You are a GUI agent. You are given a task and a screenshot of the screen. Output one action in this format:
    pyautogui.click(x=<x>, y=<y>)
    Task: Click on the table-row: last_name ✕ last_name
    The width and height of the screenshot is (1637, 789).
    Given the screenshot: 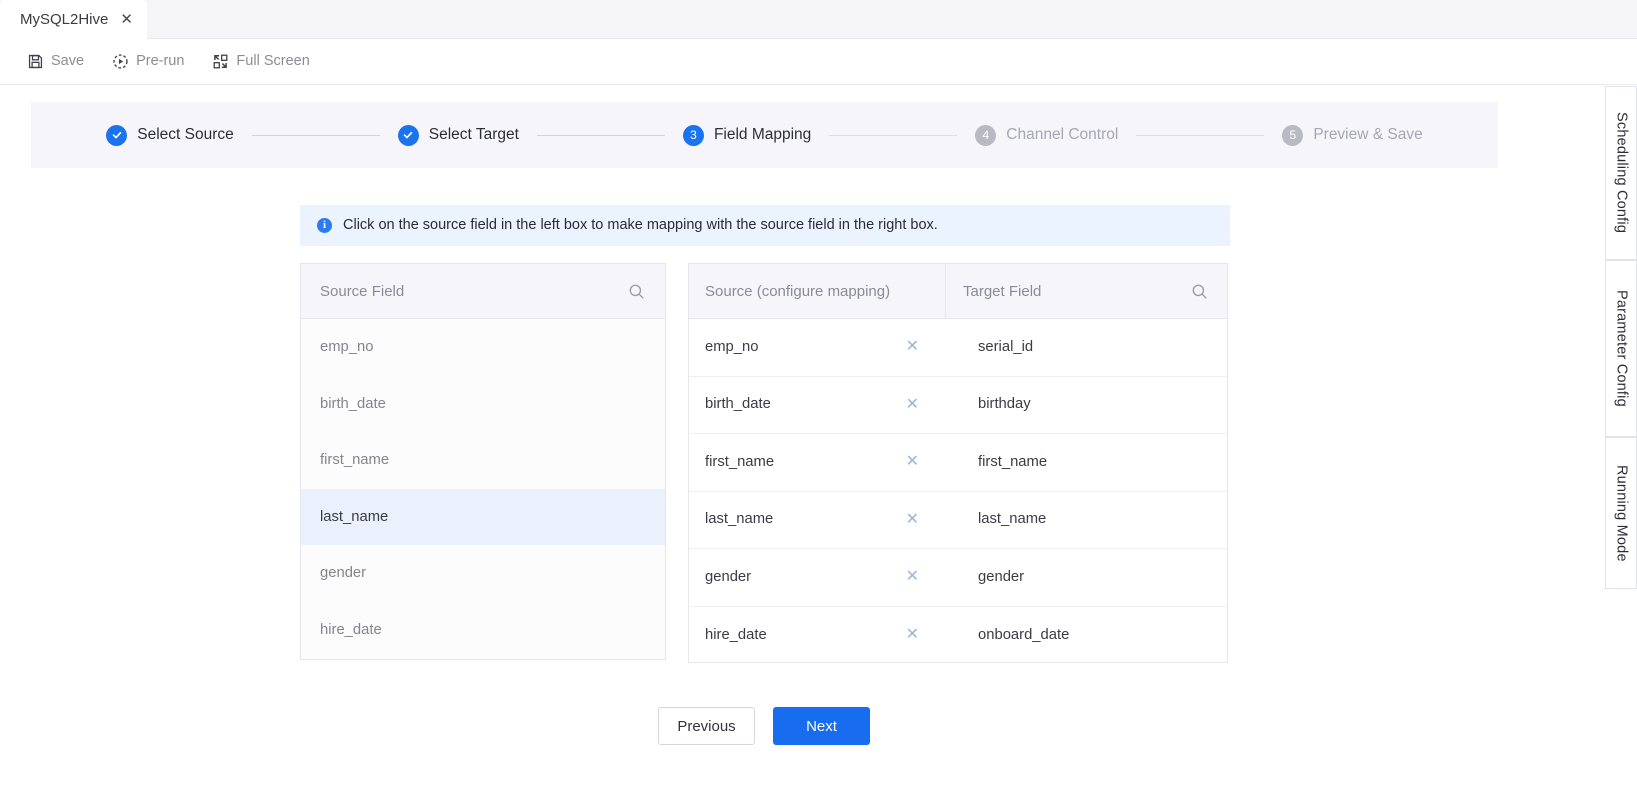 What is the action you would take?
    pyautogui.click(x=958, y=520)
    